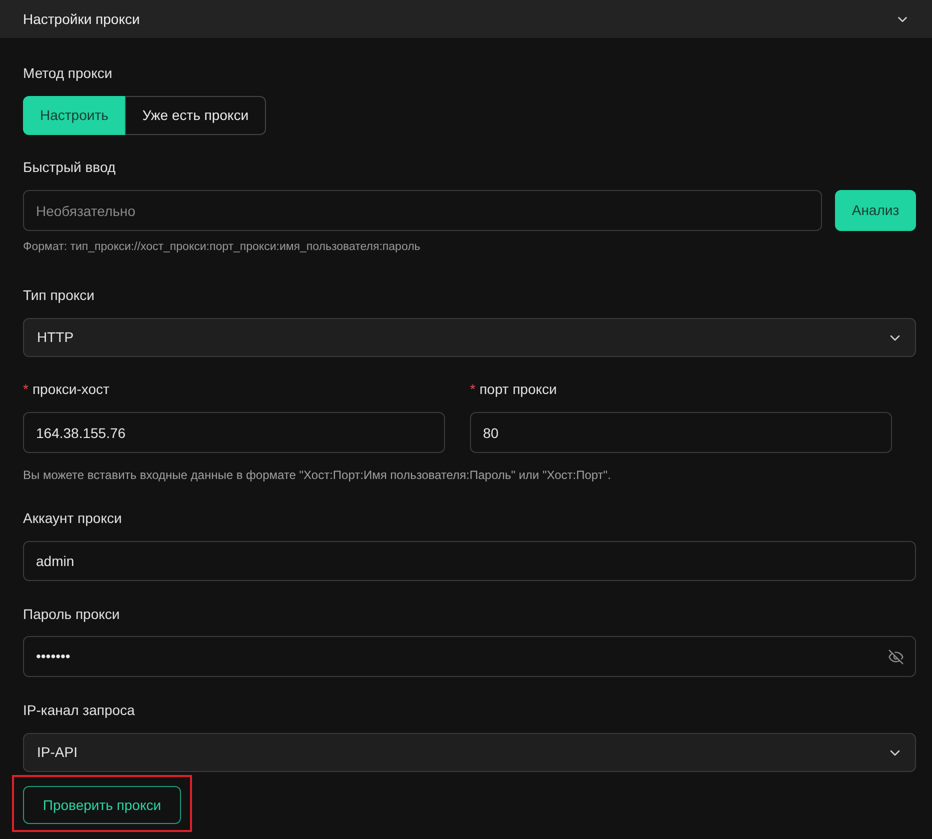  Describe the element at coordinates (469, 752) in the screenshot. I see `select-field: IP-API` at that location.